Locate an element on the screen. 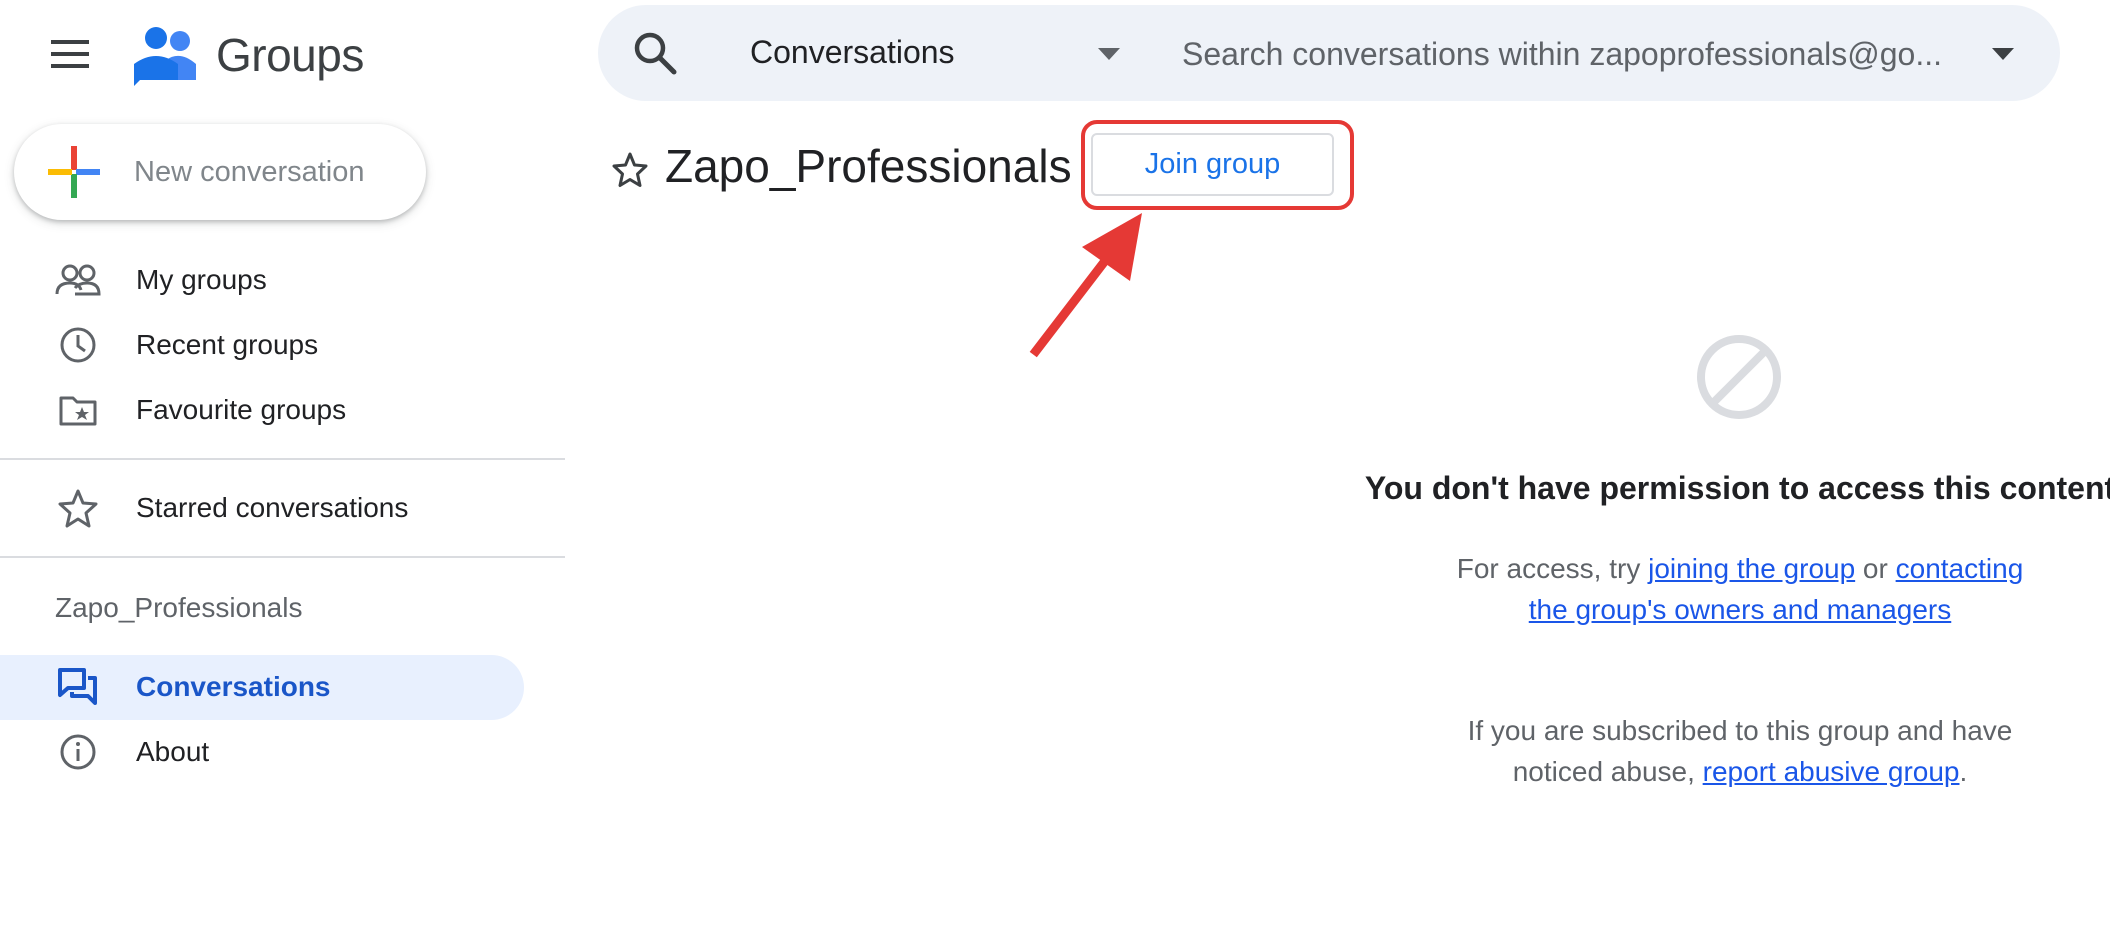 The height and width of the screenshot is (928, 2110). people-icon is located at coordinates (78, 280).